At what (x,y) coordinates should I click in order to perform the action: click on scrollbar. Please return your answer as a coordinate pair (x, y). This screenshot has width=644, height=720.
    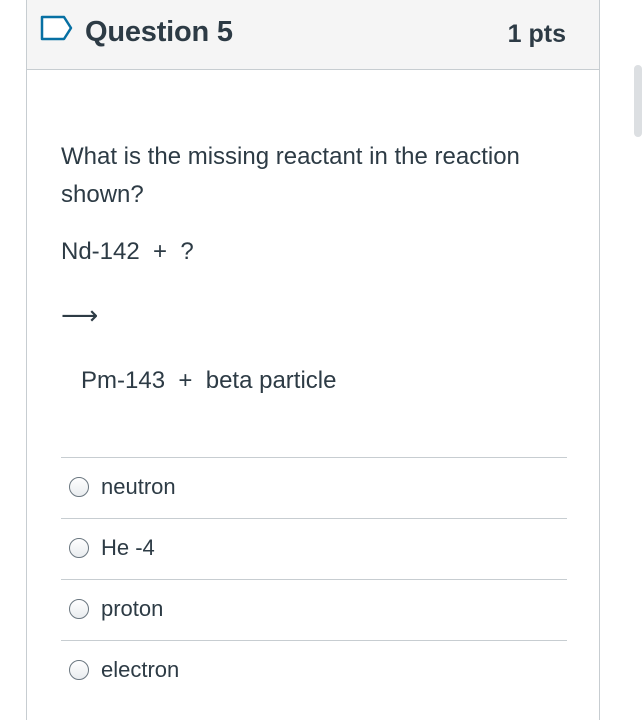
    Looking at the image, I should click on (638, 101).